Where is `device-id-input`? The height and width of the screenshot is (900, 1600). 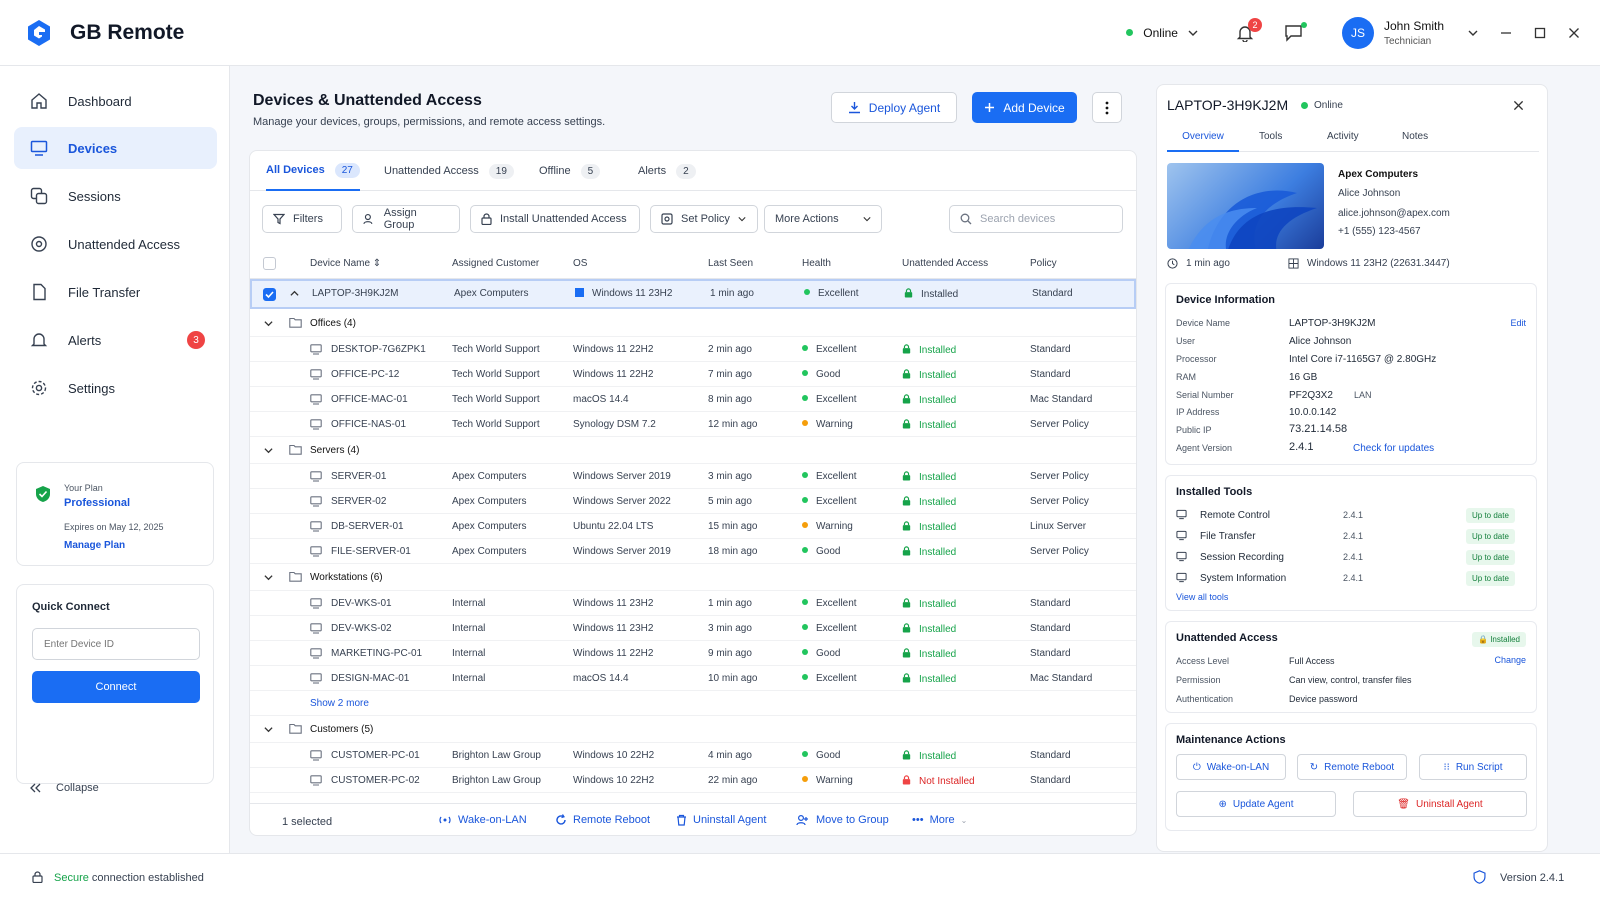
device-id-input is located at coordinates (116, 644).